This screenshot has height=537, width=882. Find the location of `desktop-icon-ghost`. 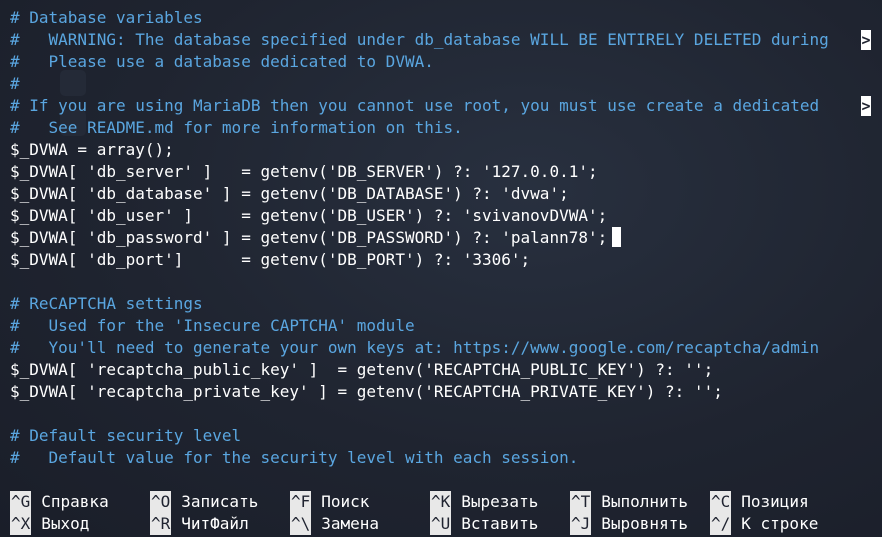

desktop-icon-ghost is located at coordinates (73, 83).